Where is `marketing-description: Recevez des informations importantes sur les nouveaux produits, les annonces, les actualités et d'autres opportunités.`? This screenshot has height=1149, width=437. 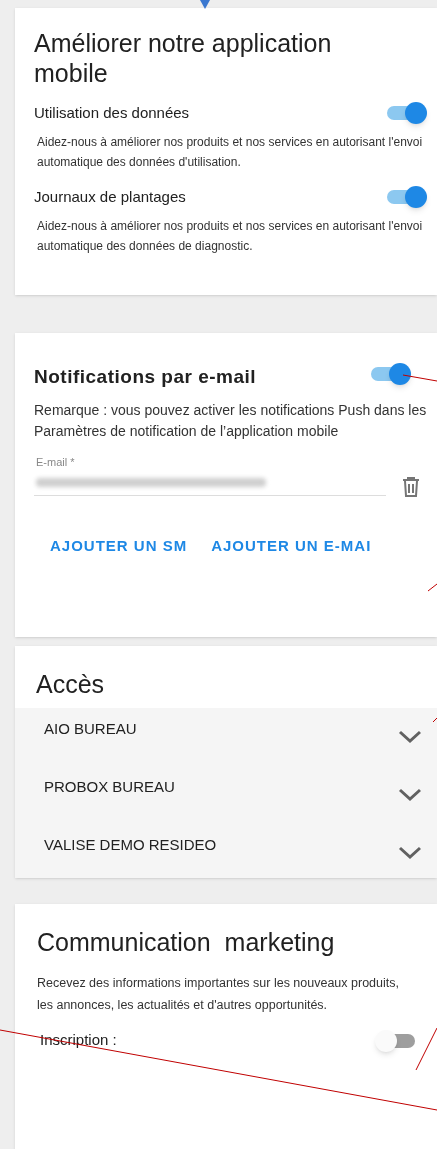 marketing-description: Recevez des informations importantes sur les nouveaux produits, les annonces, les actualités et d'autres opportunités. is located at coordinates (218, 994).